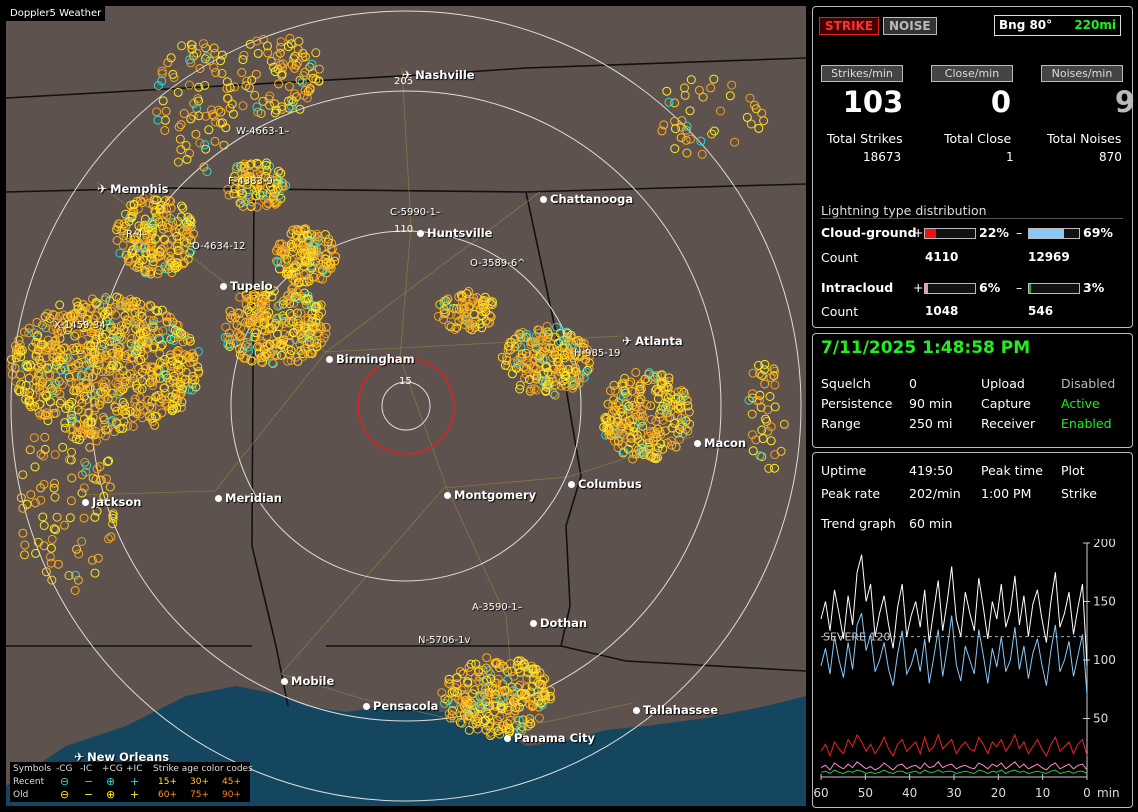 This screenshot has height=812, width=1138. What do you see at coordinates (80, 325) in the screenshot?
I see `storm-cell-label: X-1459-34` at bounding box center [80, 325].